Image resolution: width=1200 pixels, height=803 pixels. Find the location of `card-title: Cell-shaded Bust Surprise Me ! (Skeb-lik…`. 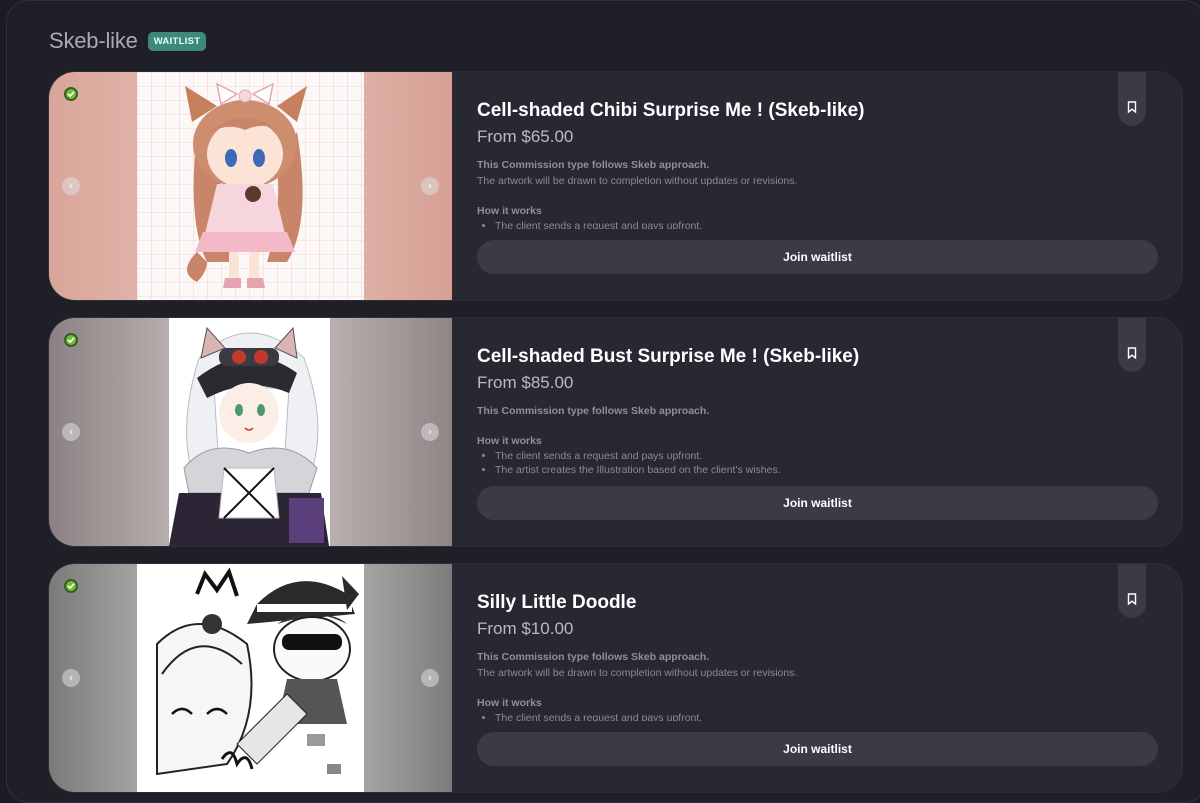

card-title: Cell-shaded Bust Surprise Me ! (Skeb-lik… is located at coordinates (668, 356).